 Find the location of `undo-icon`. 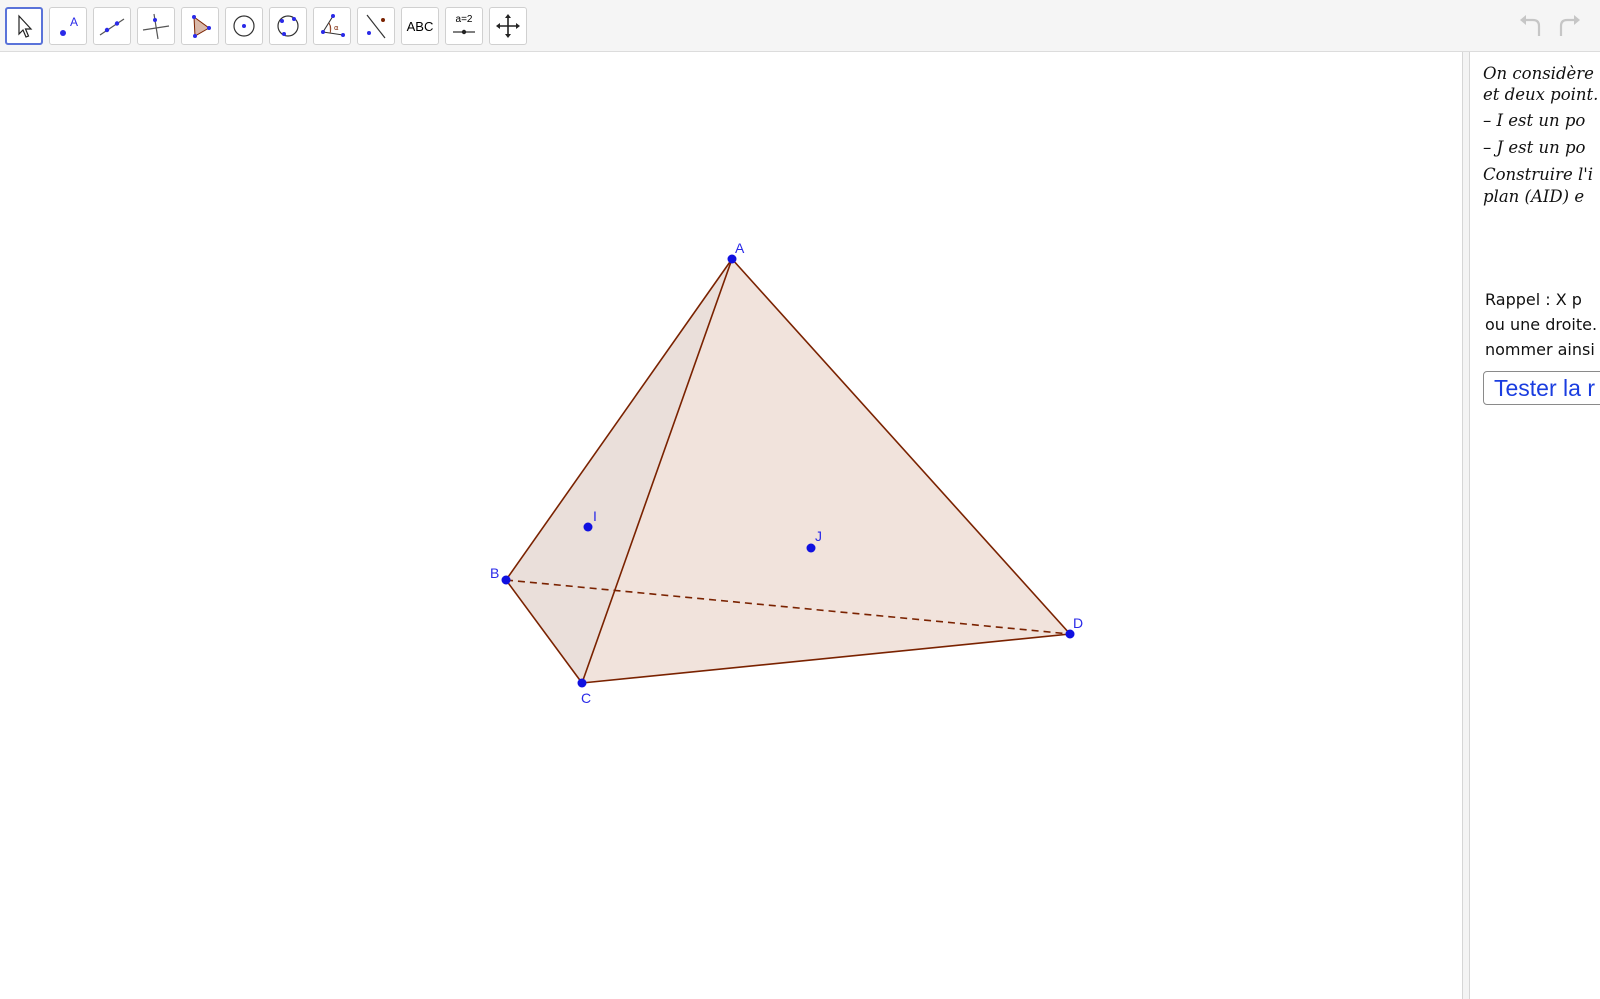

undo-icon is located at coordinates (1532, 26).